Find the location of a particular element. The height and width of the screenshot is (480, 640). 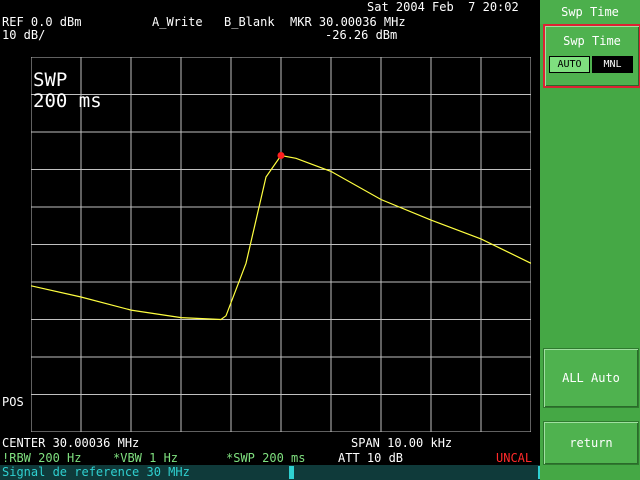

trace-a-mode: A_Write is located at coordinates (177, 22).